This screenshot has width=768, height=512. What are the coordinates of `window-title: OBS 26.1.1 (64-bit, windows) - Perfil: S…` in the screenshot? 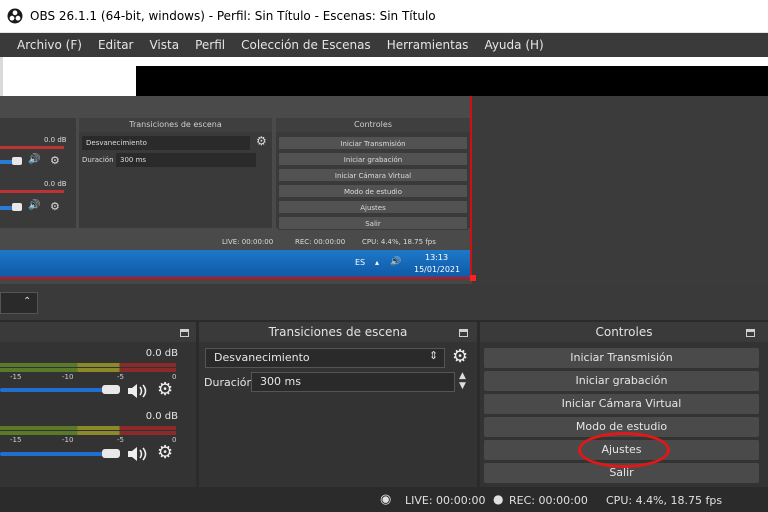 It's located at (233, 16).